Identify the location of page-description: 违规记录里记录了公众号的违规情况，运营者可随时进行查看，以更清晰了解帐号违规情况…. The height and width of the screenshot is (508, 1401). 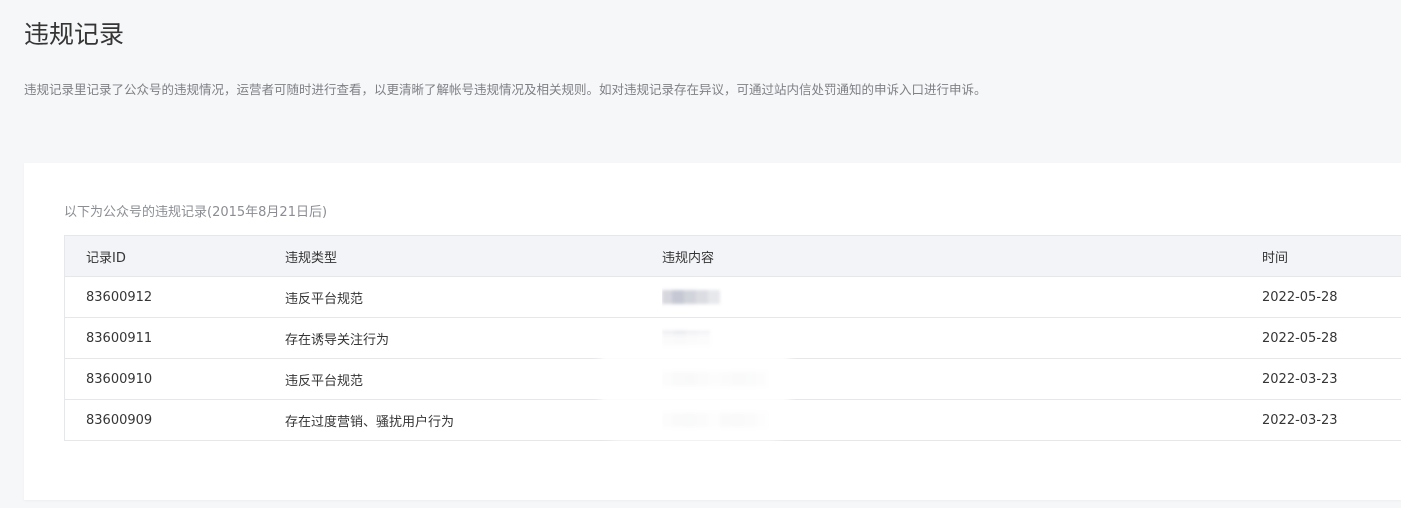
(505, 89).